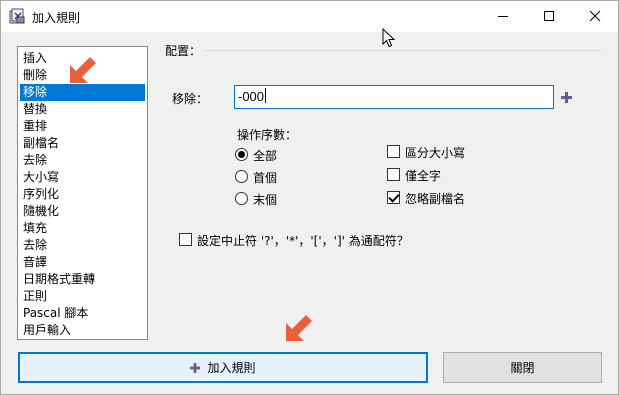 The image size is (619, 395). I want to click on rule-item-extension: 副檔名, so click(82, 143).